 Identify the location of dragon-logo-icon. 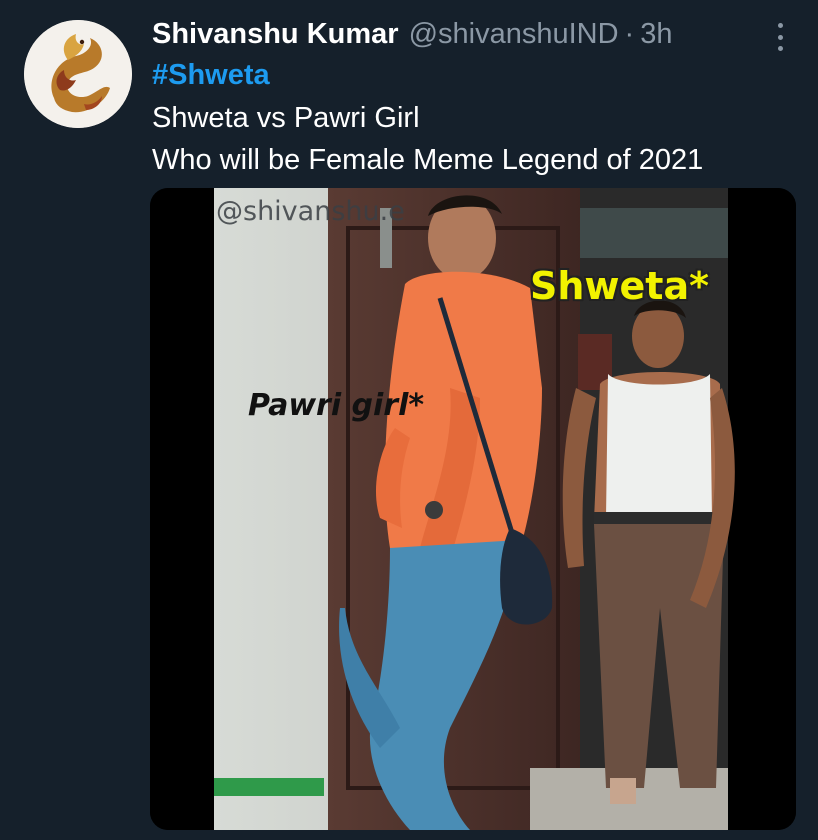
(78, 74).